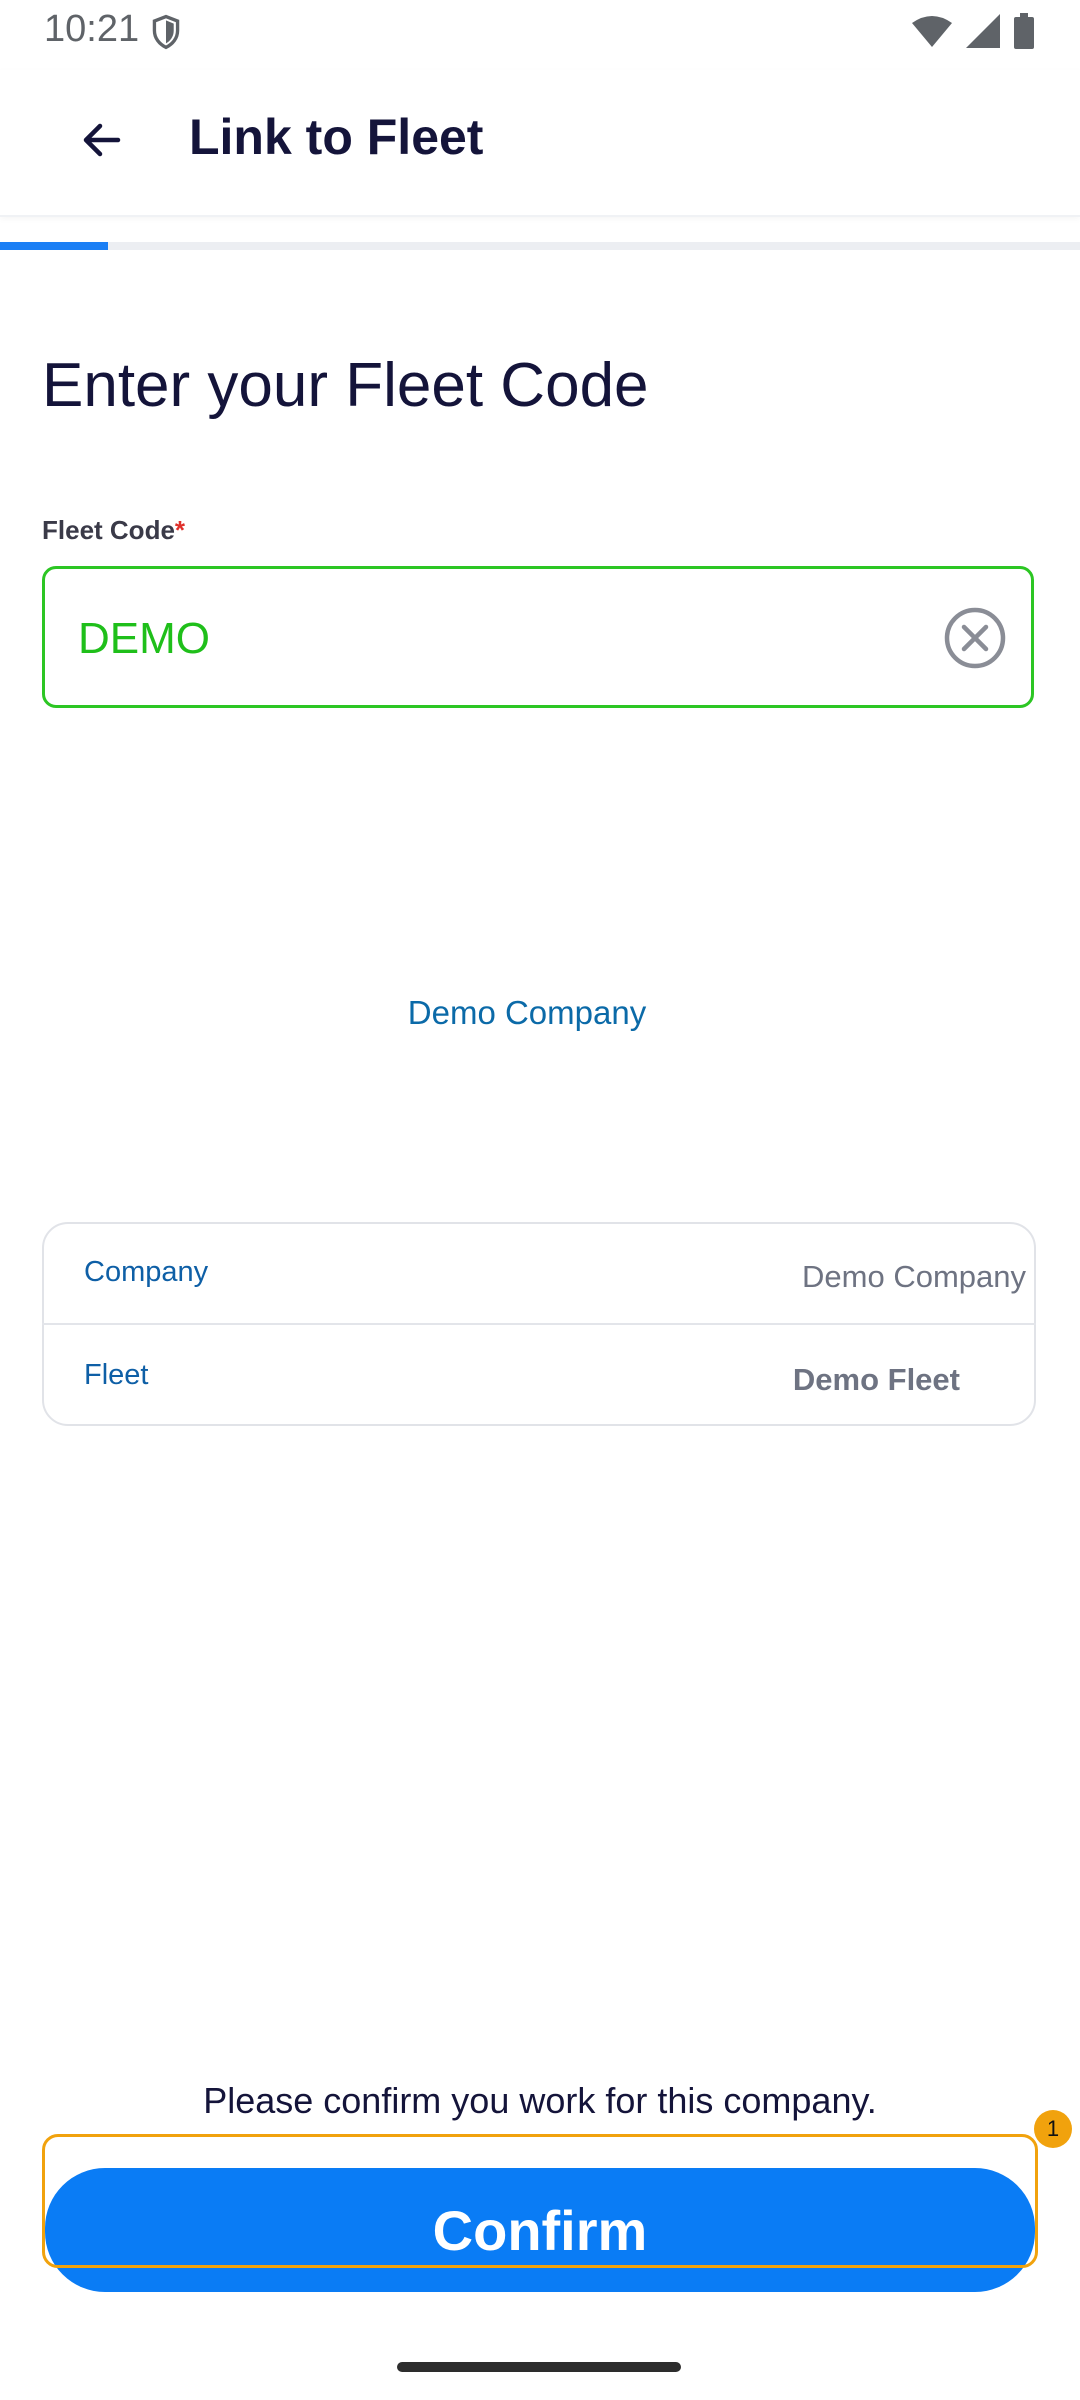 This screenshot has width=1080, height=2400. I want to click on fleet-code-label: Fleet Code*, so click(114, 530).